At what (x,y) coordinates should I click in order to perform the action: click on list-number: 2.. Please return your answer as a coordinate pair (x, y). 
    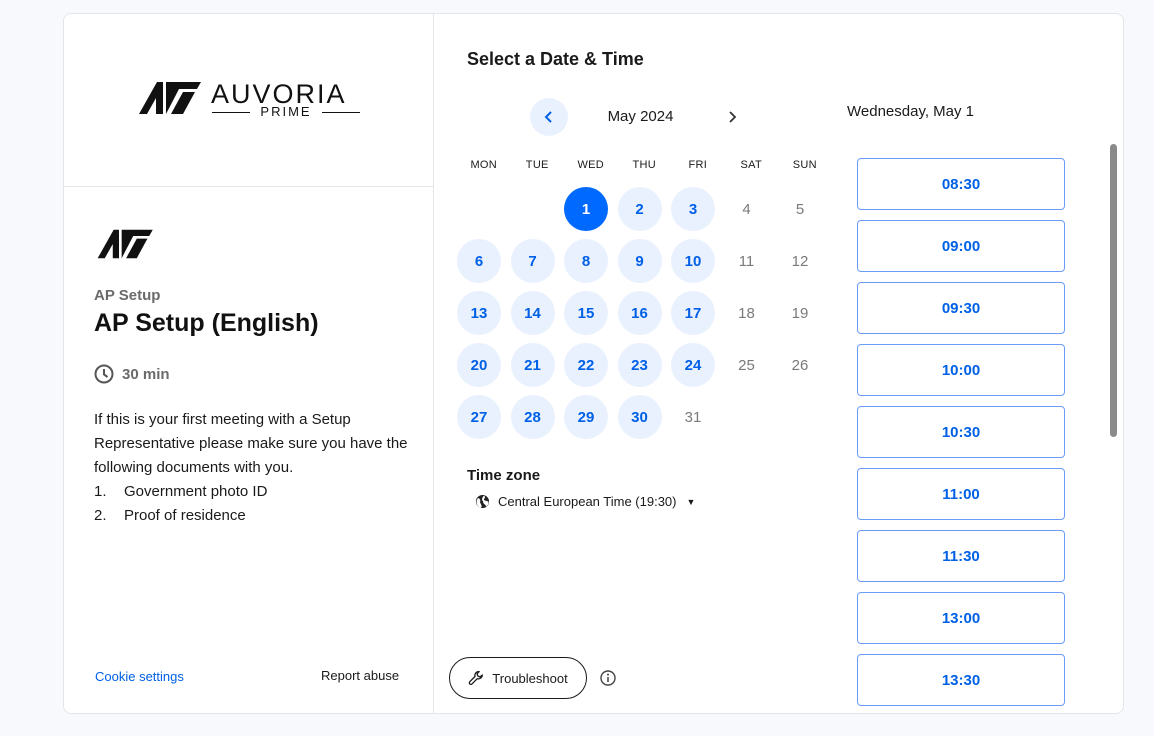
    Looking at the image, I should click on (100, 515).